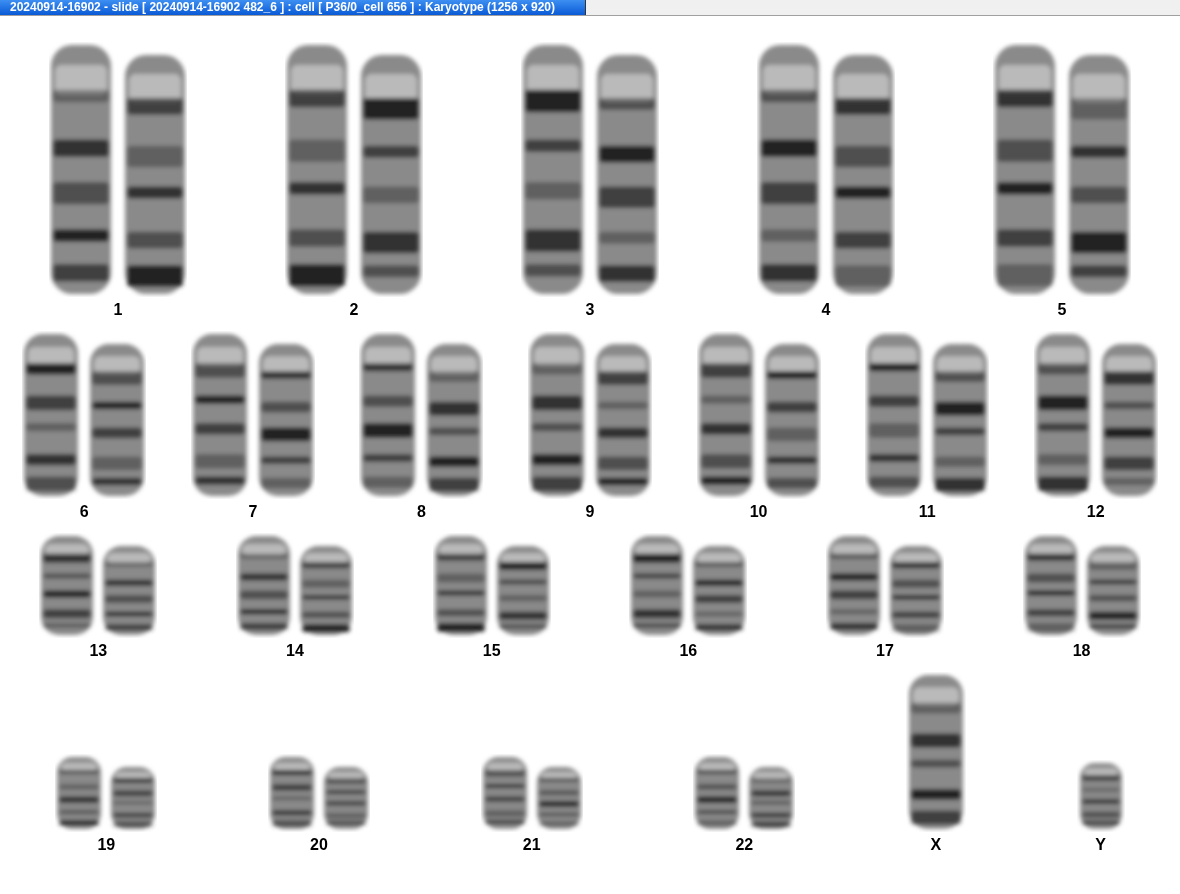 The image size is (1180, 894). I want to click on window-title: 20240914-16902 - slide [ 20240914-16902 482_6 ] : cell [ P36/0_cell 656 ] : Karyotype (1256 x 920), so click(293, 7).